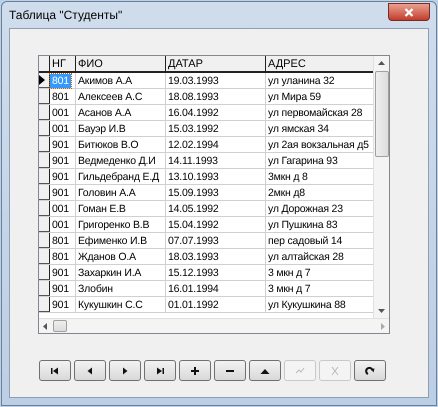 The height and width of the screenshot is (407, 438). I want to click on table-cell: Жданов О.А, so click(121, 256).